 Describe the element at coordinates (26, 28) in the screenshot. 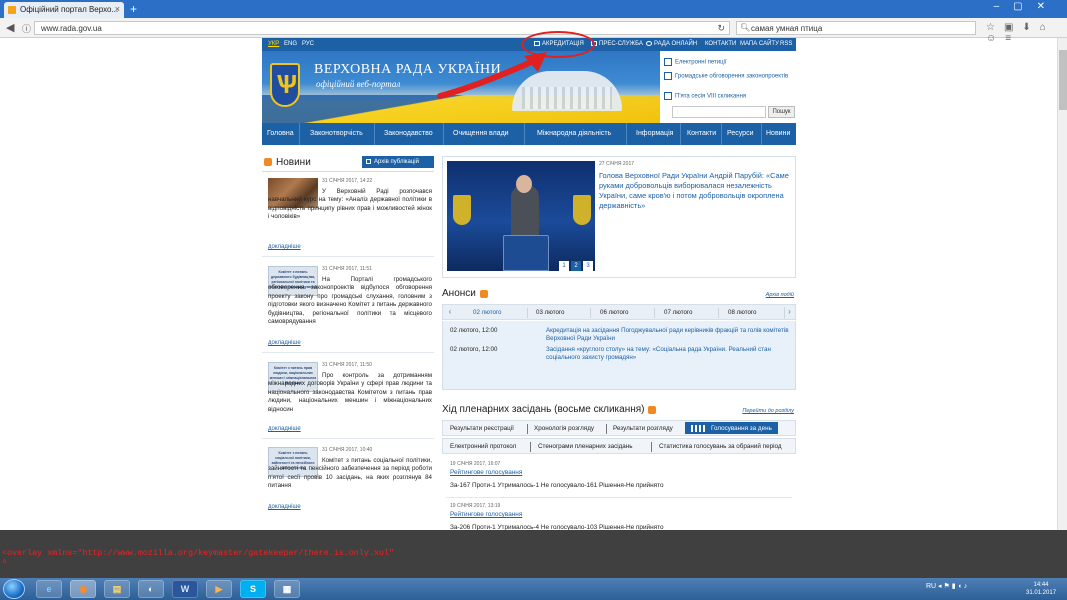

I see `site-info-icon: ⓘ` at that location.